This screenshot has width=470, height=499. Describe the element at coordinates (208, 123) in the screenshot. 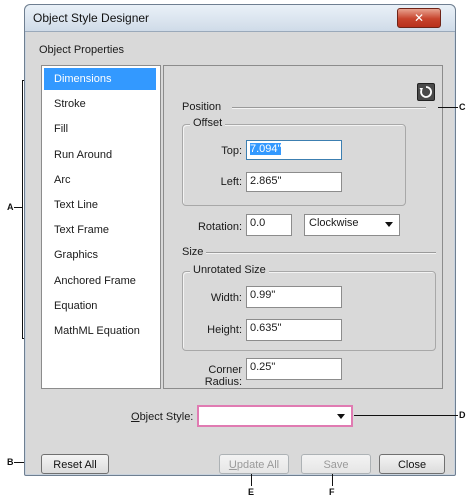

I see `offset-legend: Offset` at that location.